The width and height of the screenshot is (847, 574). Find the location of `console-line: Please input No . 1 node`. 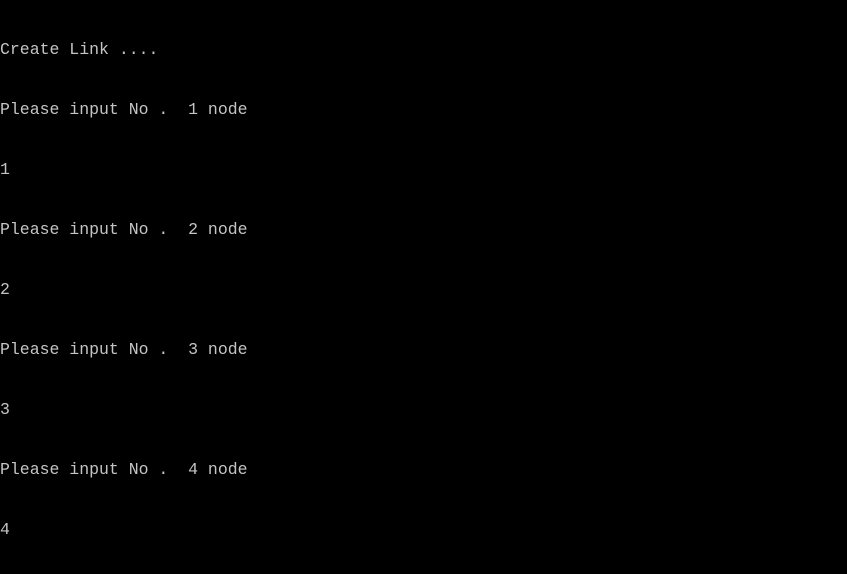

console-line: Please input No . 1 node is located at coordinates (124, 109).